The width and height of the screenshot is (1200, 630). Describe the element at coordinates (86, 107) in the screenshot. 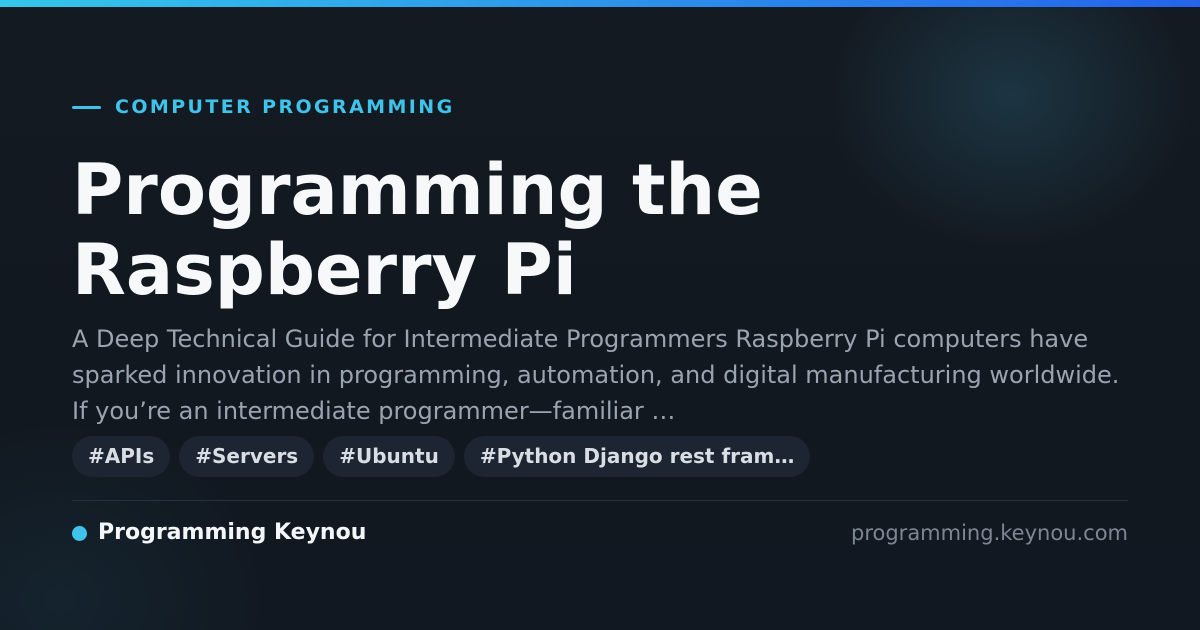

I see `eyebrow-dash` at that location.